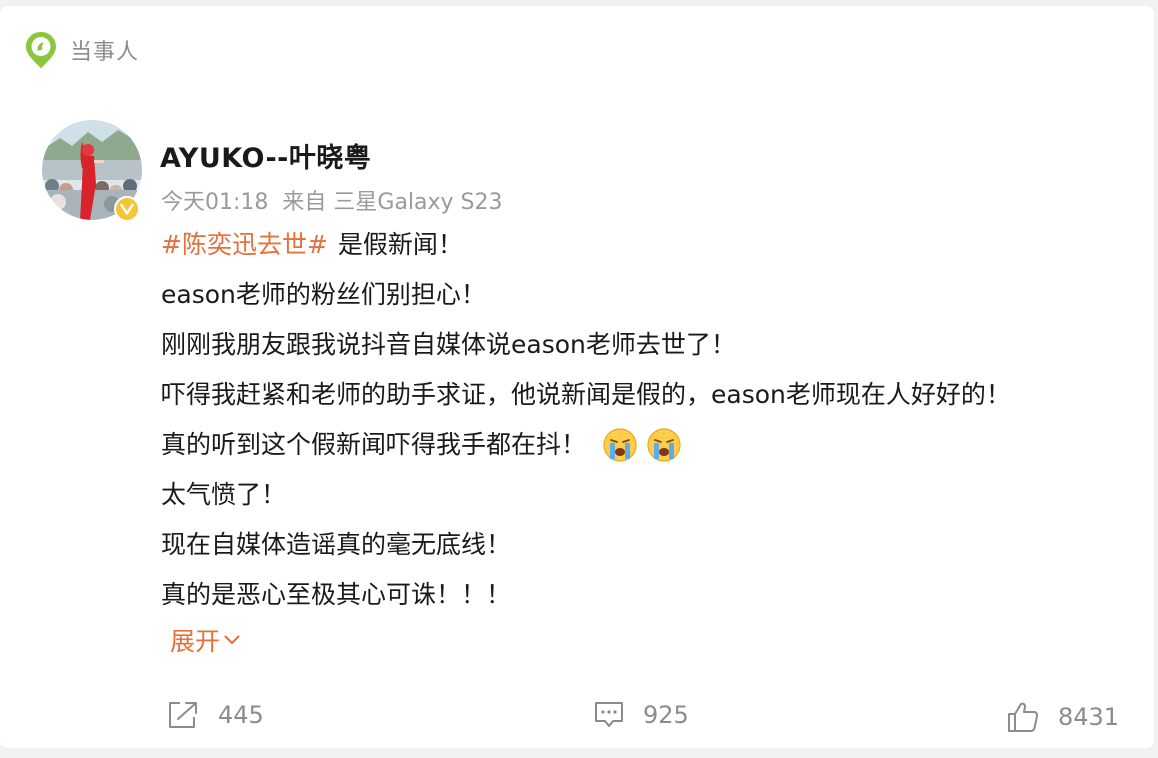 Image resolution: width=1158 pixels, height=758 pixels. What do you see at coordinates (651, 545) in the screenshot?
I see `post-line: 现在自媒体造谣真的毫无底线！` at bounding box center [651, 545].